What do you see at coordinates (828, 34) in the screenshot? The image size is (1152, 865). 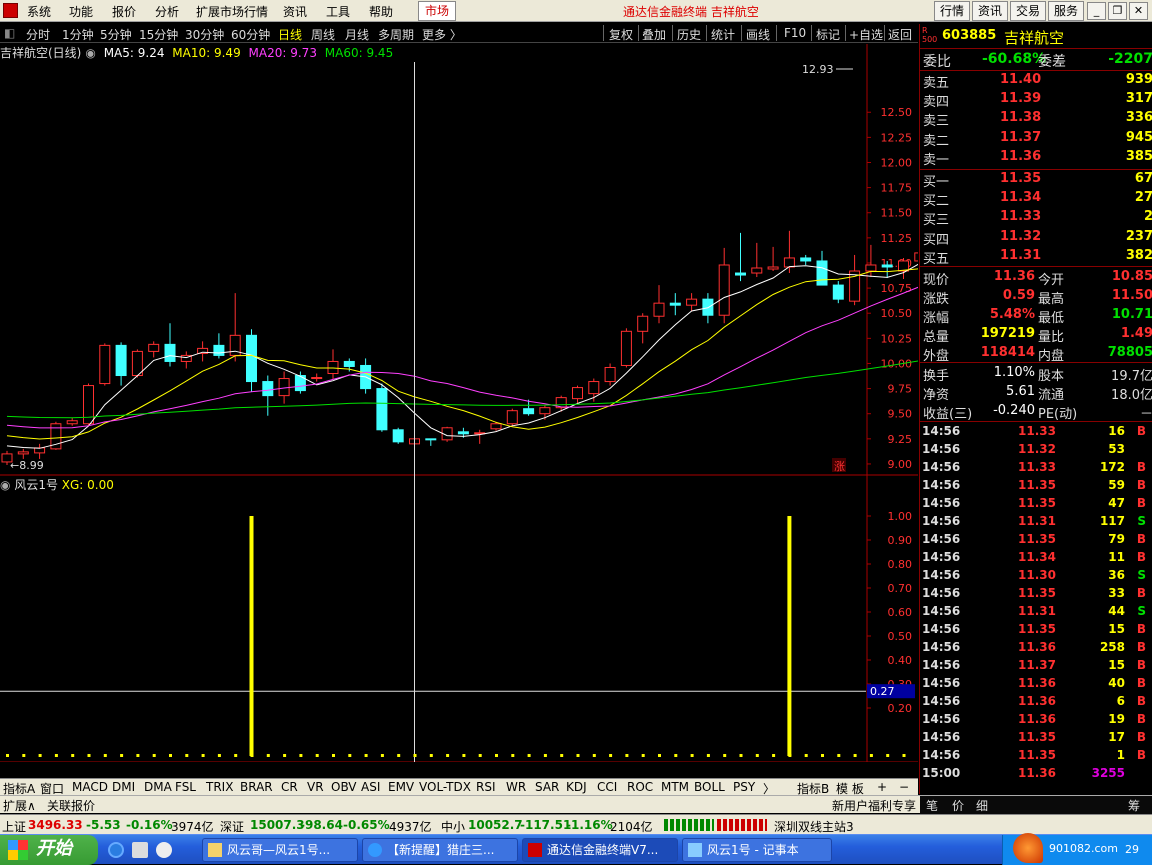 I see `mark-button: 标记` at bounding box center [828, 34].